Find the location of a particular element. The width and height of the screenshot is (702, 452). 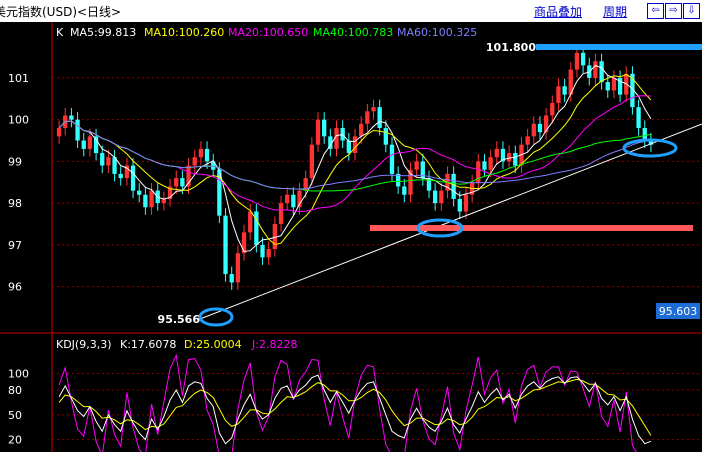

goods-overlay-link: 商品叠加 is located at coordinates (558, 11).